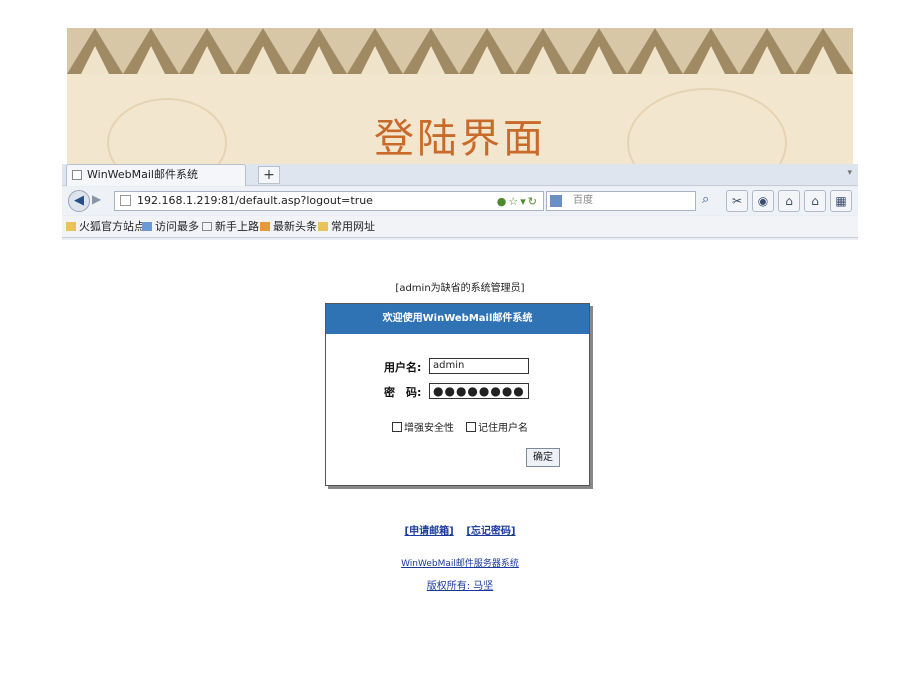 Image resolution: width=920 pixels, height=690 pixels. Describe the element at coordinates (147, 226) in the screenshot. I see `most-visited-icon` at that location.